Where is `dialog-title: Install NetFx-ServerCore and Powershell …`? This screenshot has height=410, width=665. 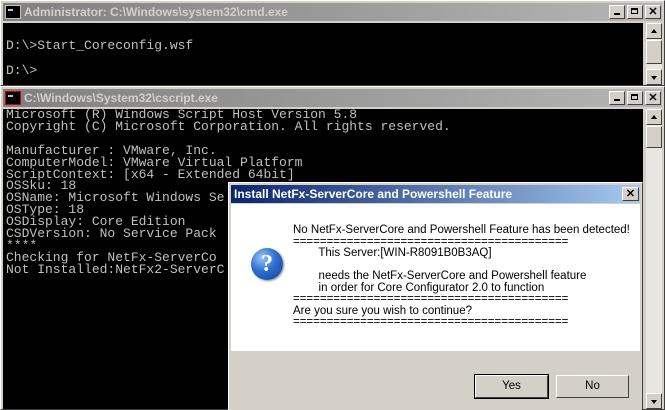
dialog-title: Install NetFx-ServerCore and Powershell … is located at coordinates (373, 194).